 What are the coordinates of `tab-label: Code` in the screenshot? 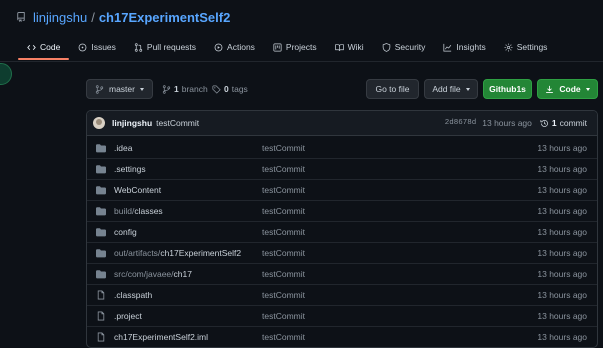 It's located at (50, 47).